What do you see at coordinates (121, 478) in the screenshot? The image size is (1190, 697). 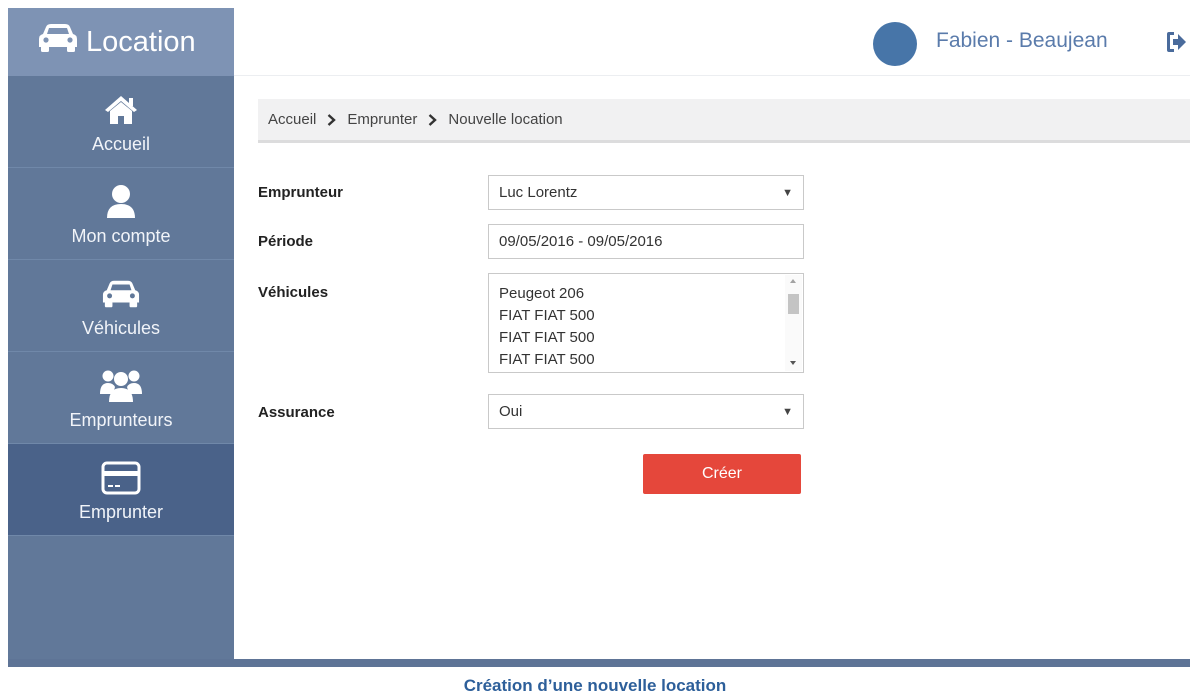 I see `credit-card-icon` at bounding box center [121, 478].